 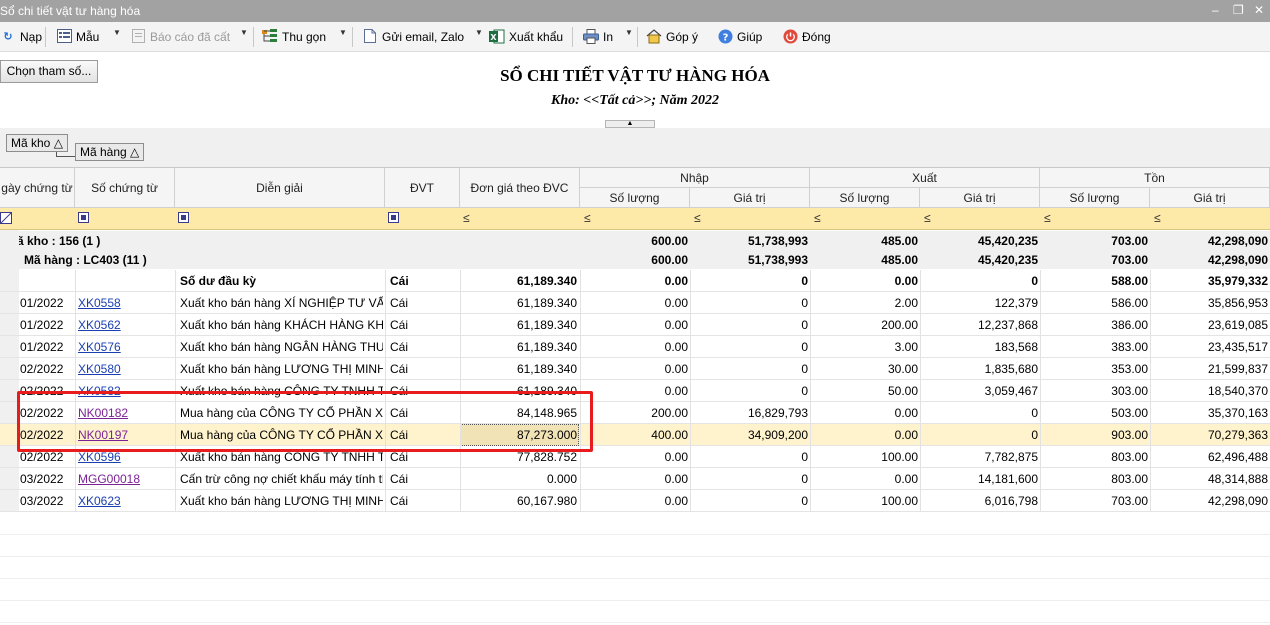 What do you see at coordinates (1007, 260) in the screenshot?
I see `group-out-value: 45,420,235` at bounding box center [1007, 260].